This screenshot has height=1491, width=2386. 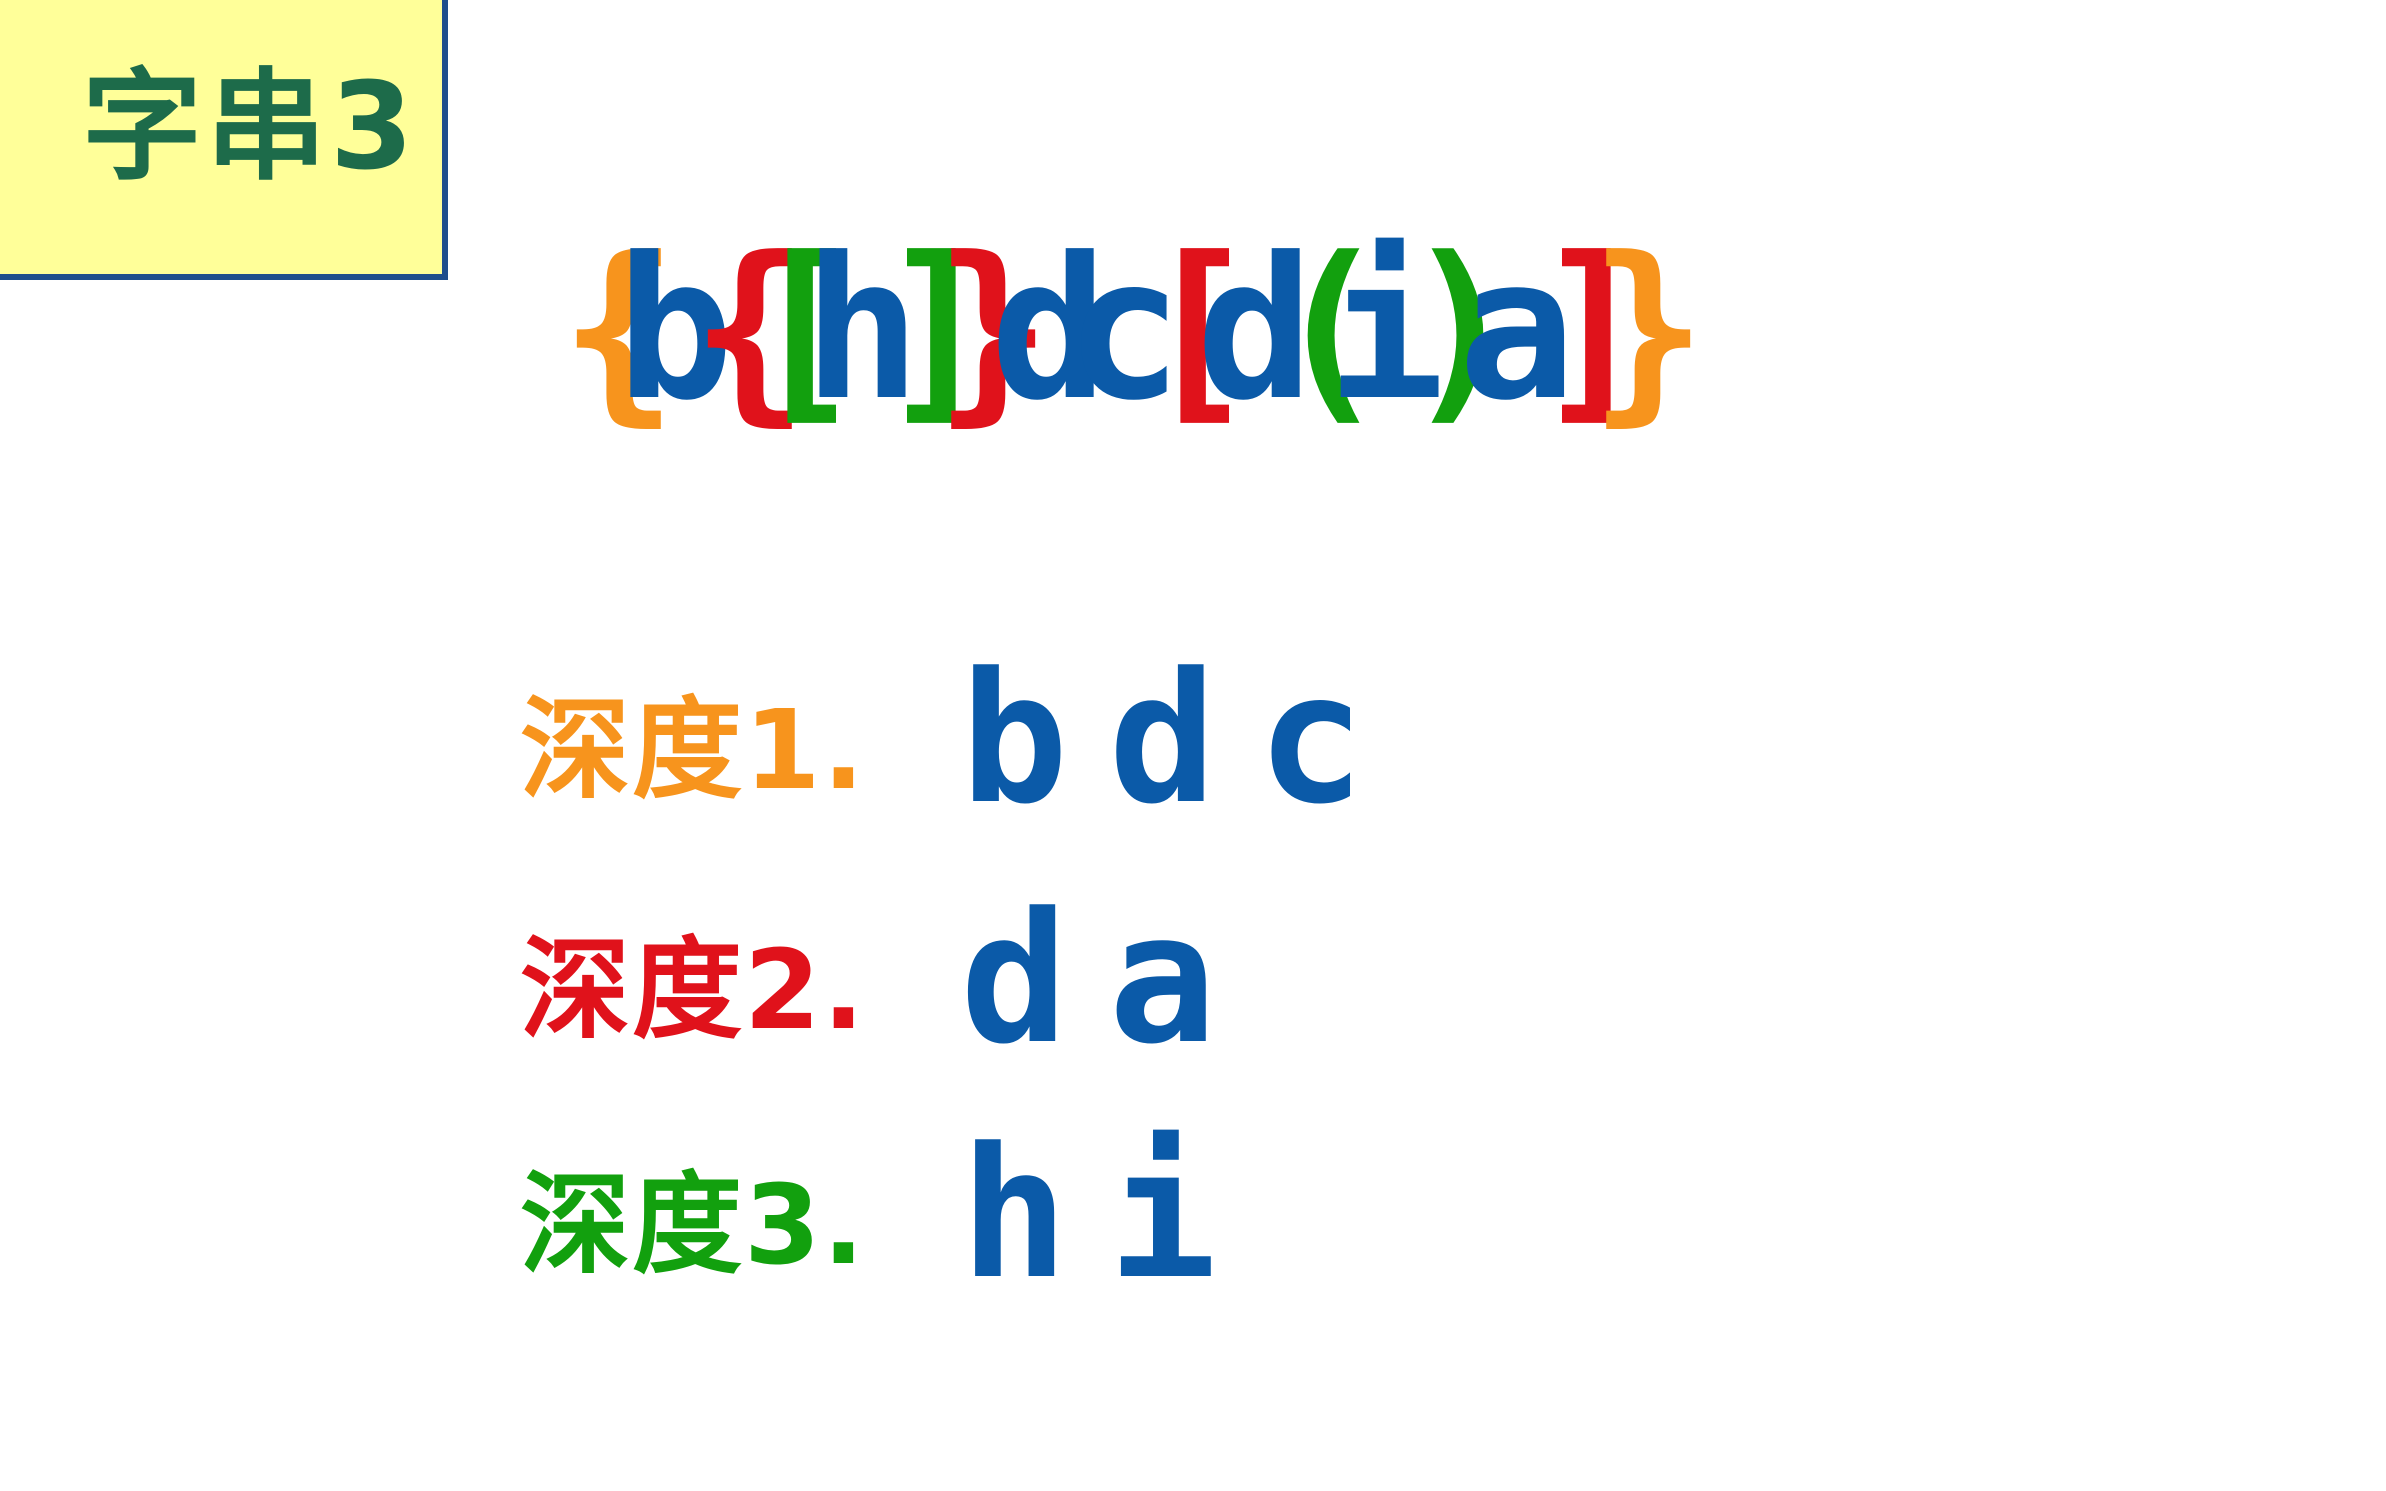 What do you see at coordinates (693, 750) in the screenshot?
I see `depth-label-1: 深度1.` at bounding box center [693, 750].